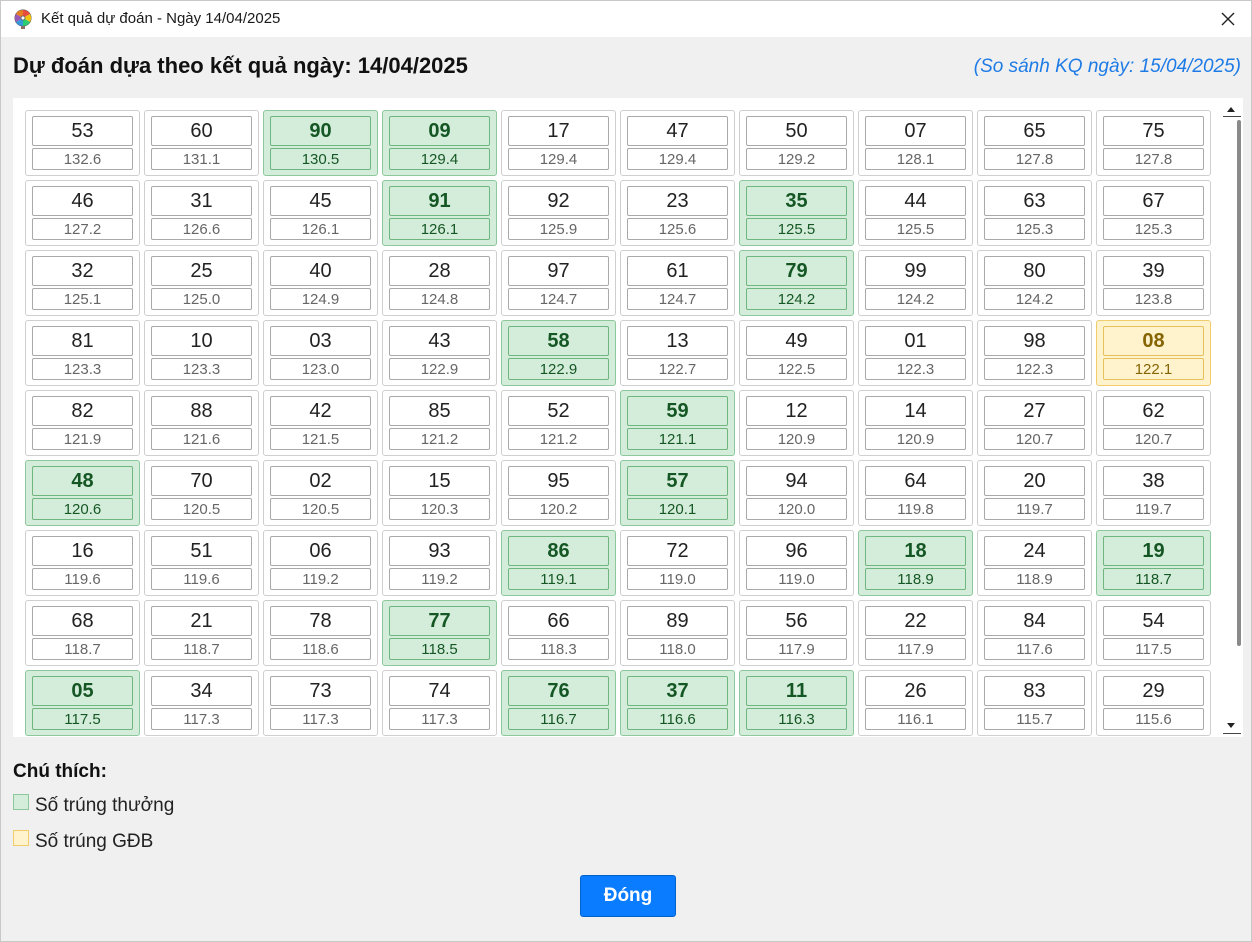 This screenshot has width=1252, height=942. What do you see at coordinates (796, 271) in the screenshot?
I see `predicted-number: 79` at bounding box center [796, 271].